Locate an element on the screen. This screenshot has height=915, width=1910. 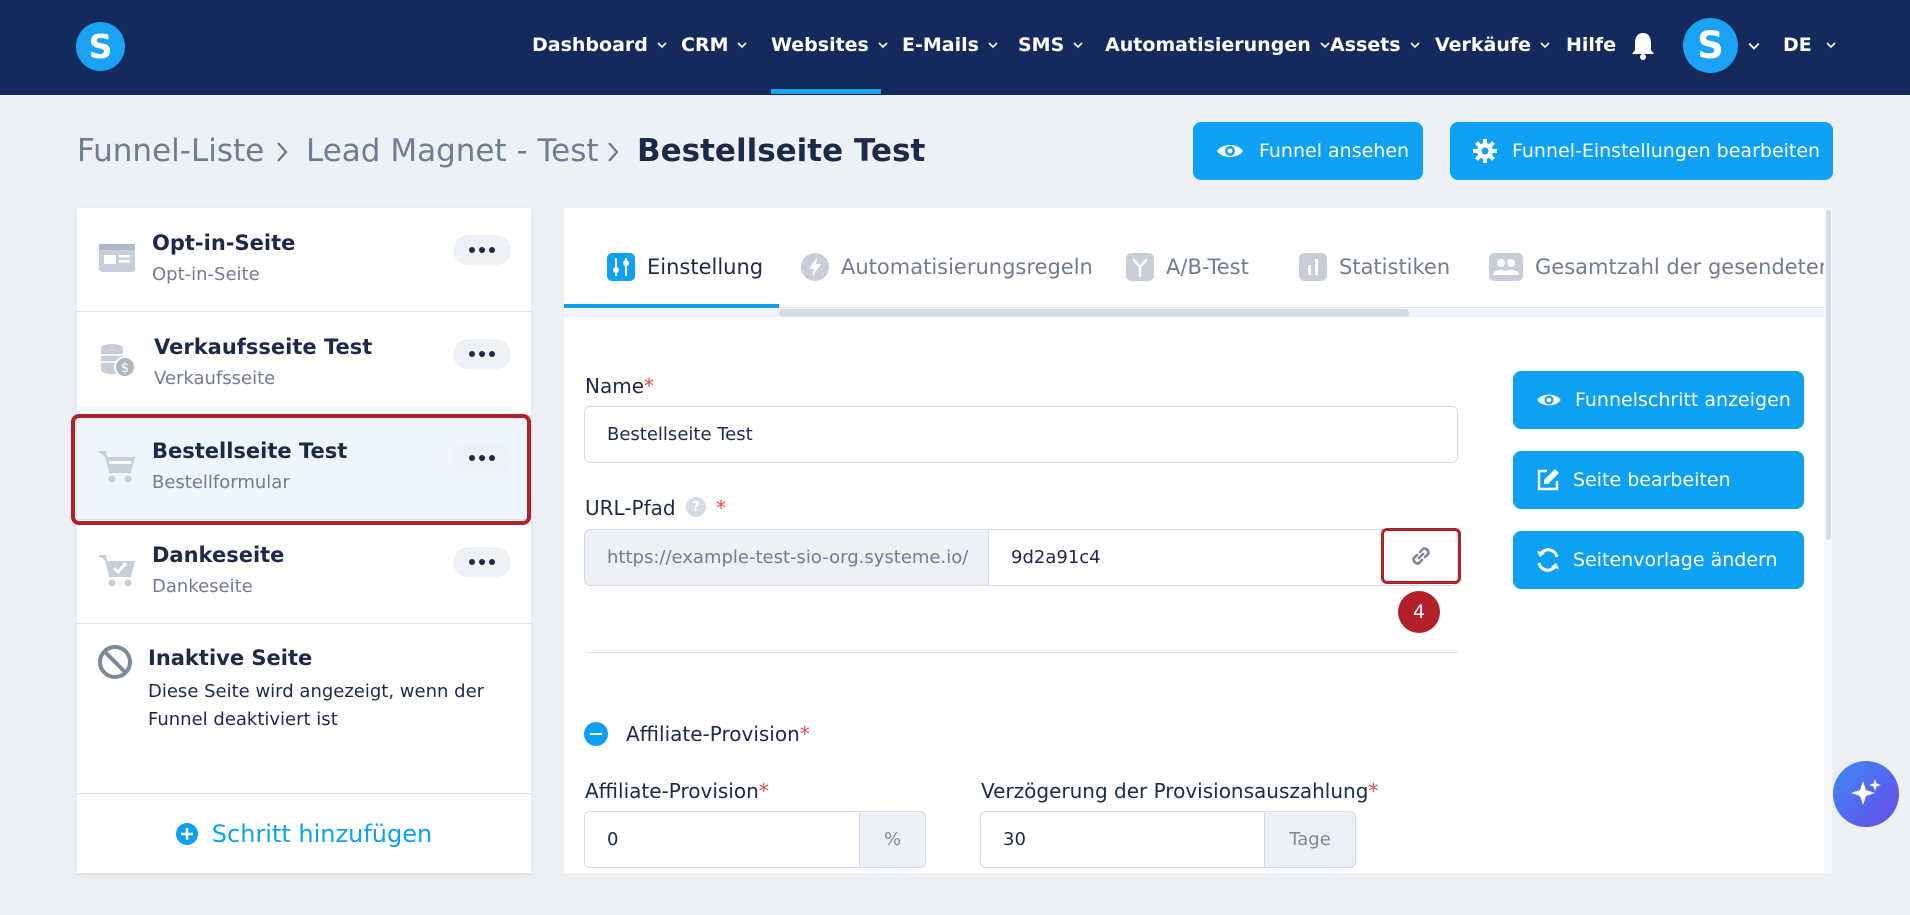
tabs-scrollbar-thumb is located at coordinates (1094, 313).